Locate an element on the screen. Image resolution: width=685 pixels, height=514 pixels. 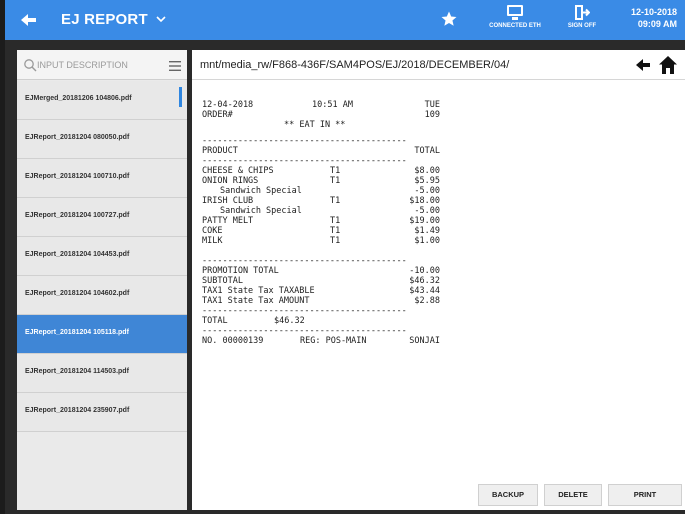
taxable-value: $43.44 is located at coordinates (424, 291).